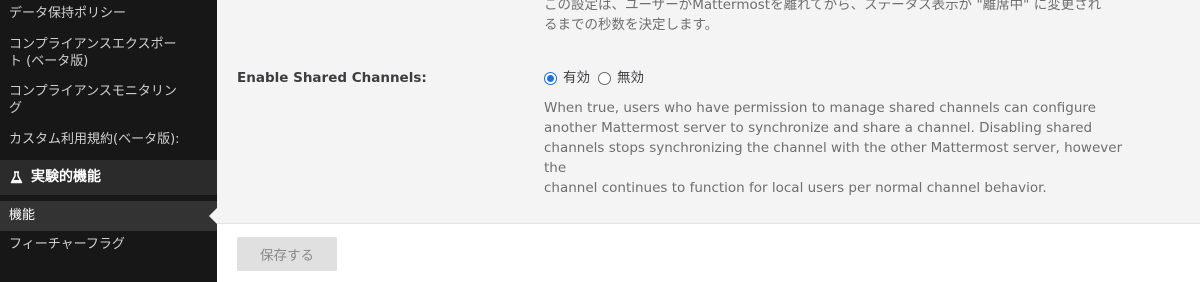 This screenshot has width=1200, height=282. I want to click on sidebar-item-feature-flags: フィーチャーフラグ, so click(67, 245).